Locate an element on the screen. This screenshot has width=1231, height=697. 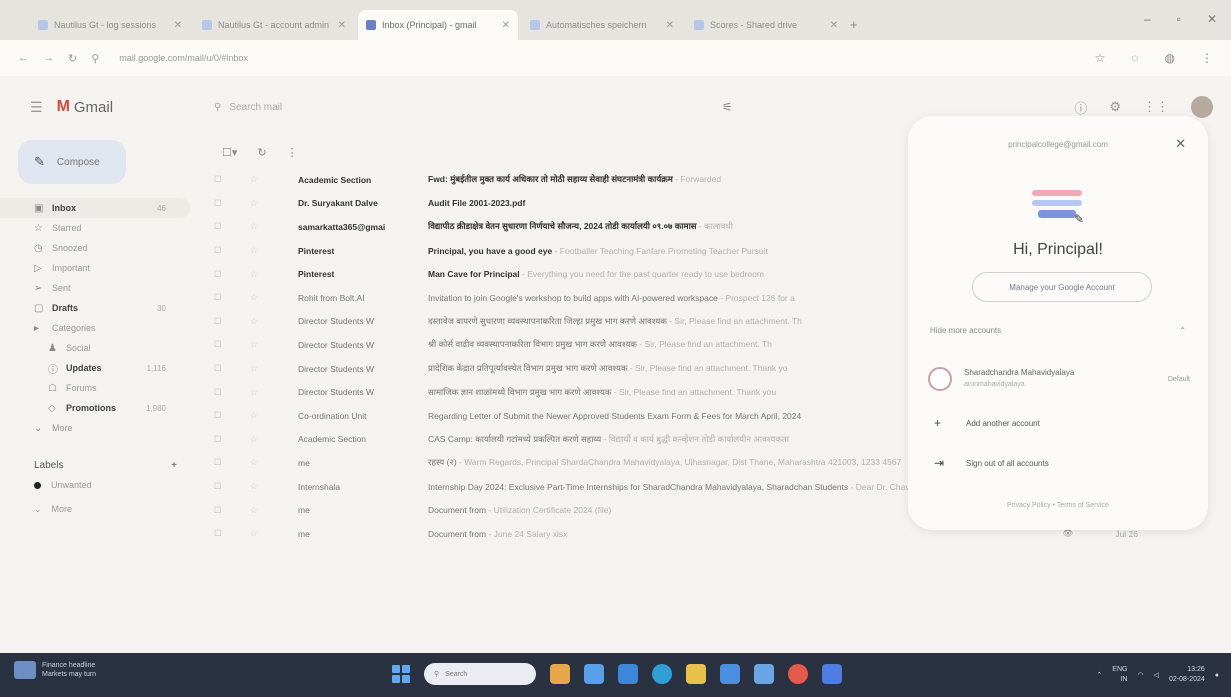
tray-chevron-up-icon: ⌃ is located at coordinates (1099, 675).